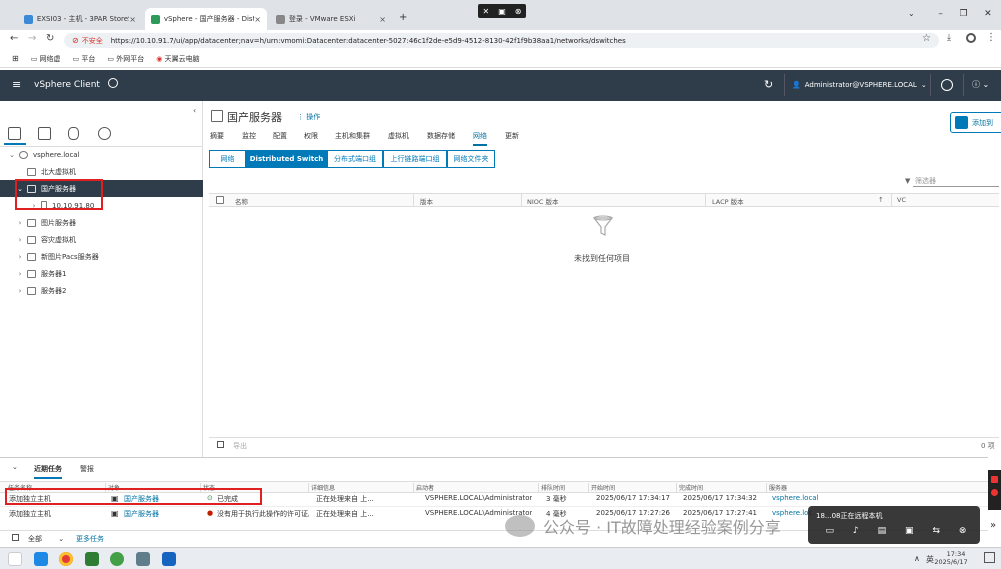  What do you see at coordinates (90, 539) in the screenshot?
I see `more-tasks-link: 更多任务` at bounding box center [90, 539].